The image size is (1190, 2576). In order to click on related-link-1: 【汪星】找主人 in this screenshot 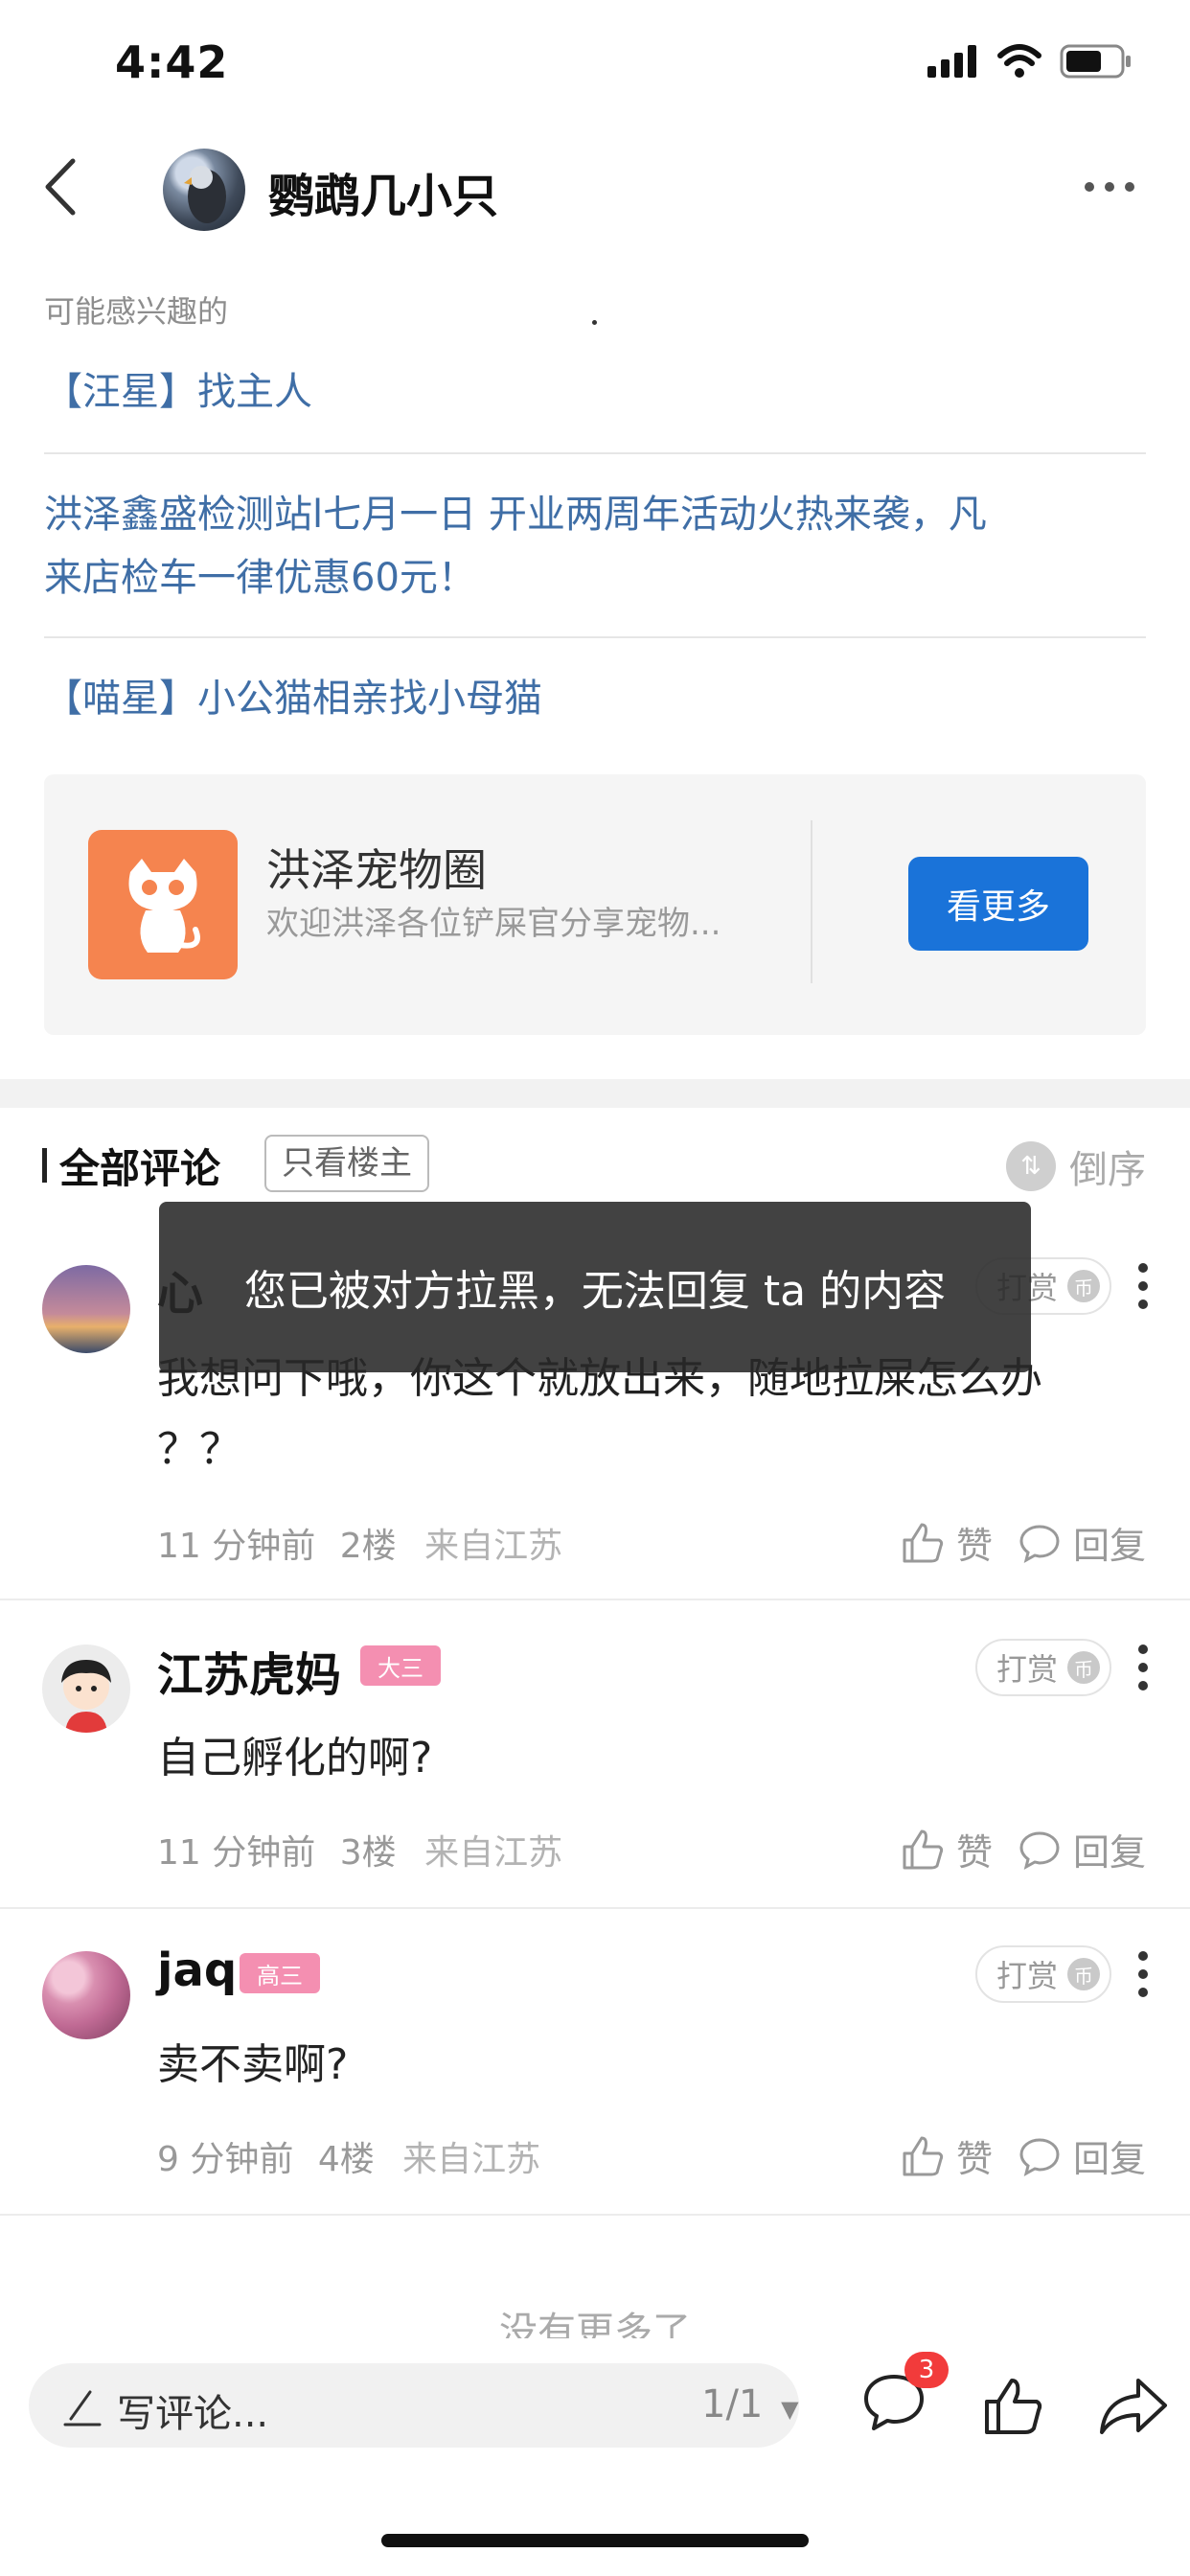, I will do `click(178, 392)`.